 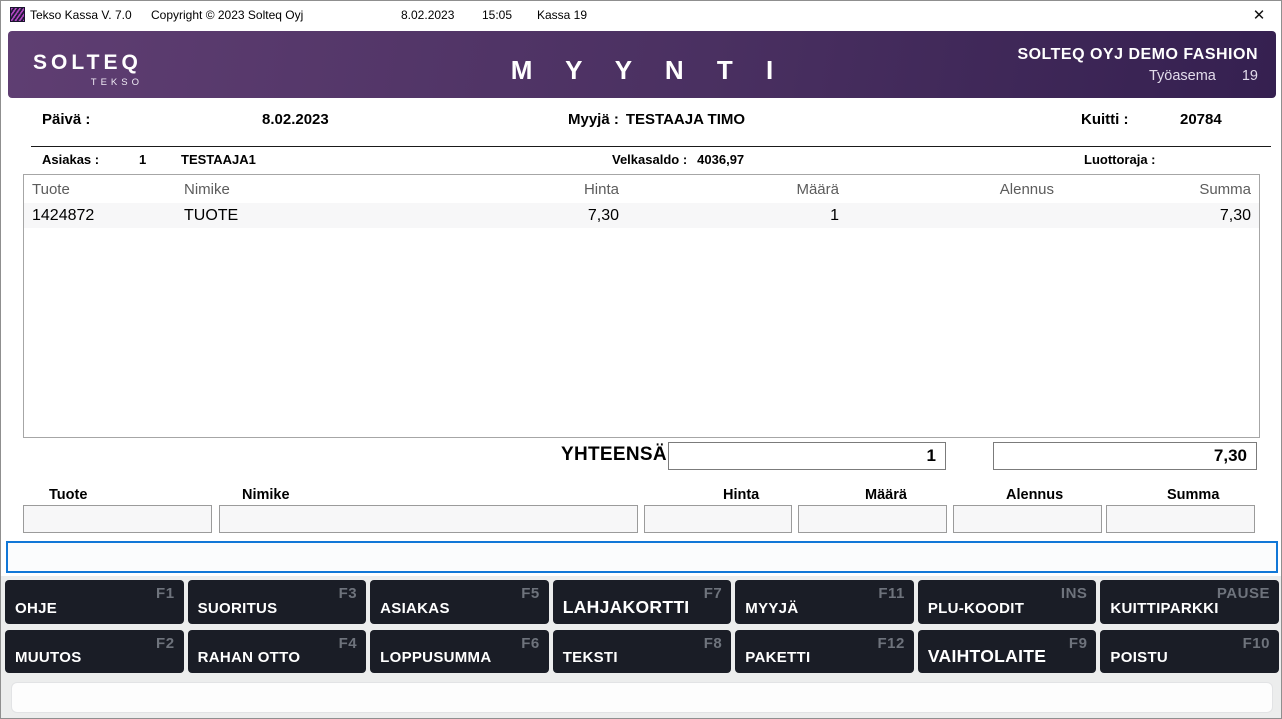 What do you see at coordinates (348, 643) in the screenshot?
I see `button-key: F4` at bounding box center [348, 643].